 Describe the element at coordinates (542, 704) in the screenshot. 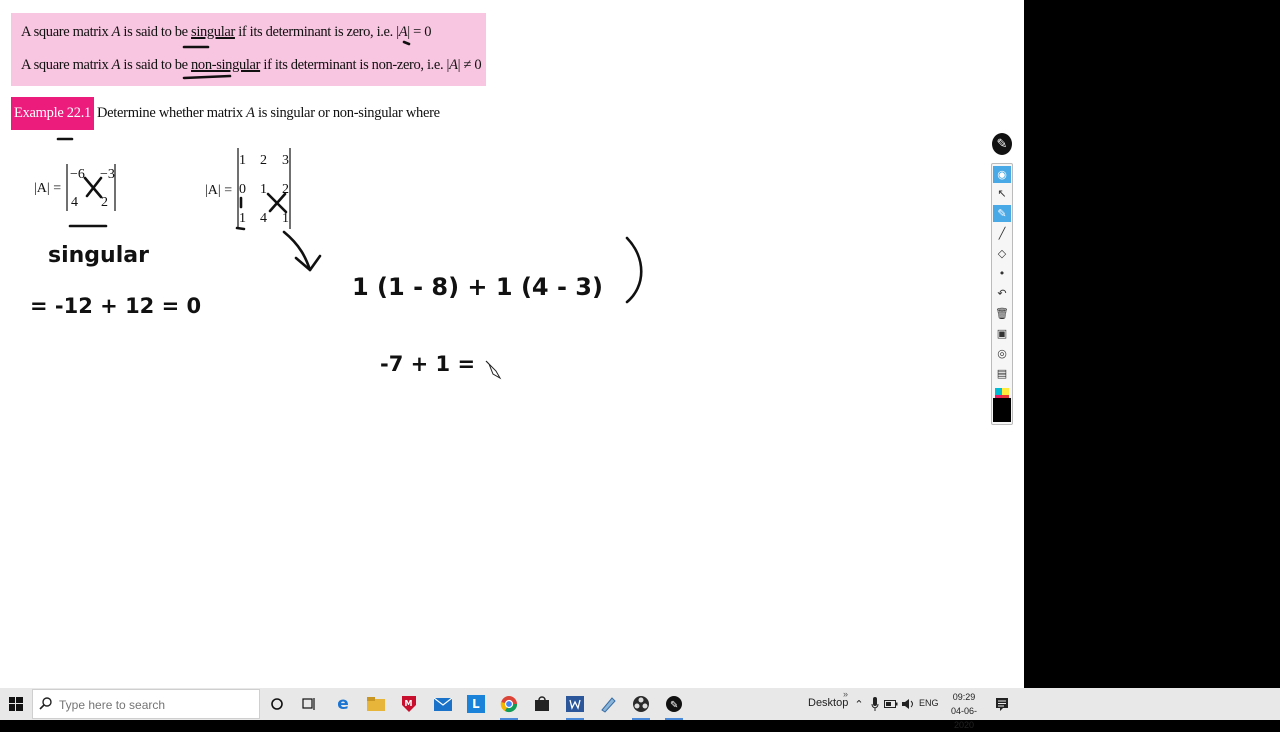

I see `store-icon` at that location.